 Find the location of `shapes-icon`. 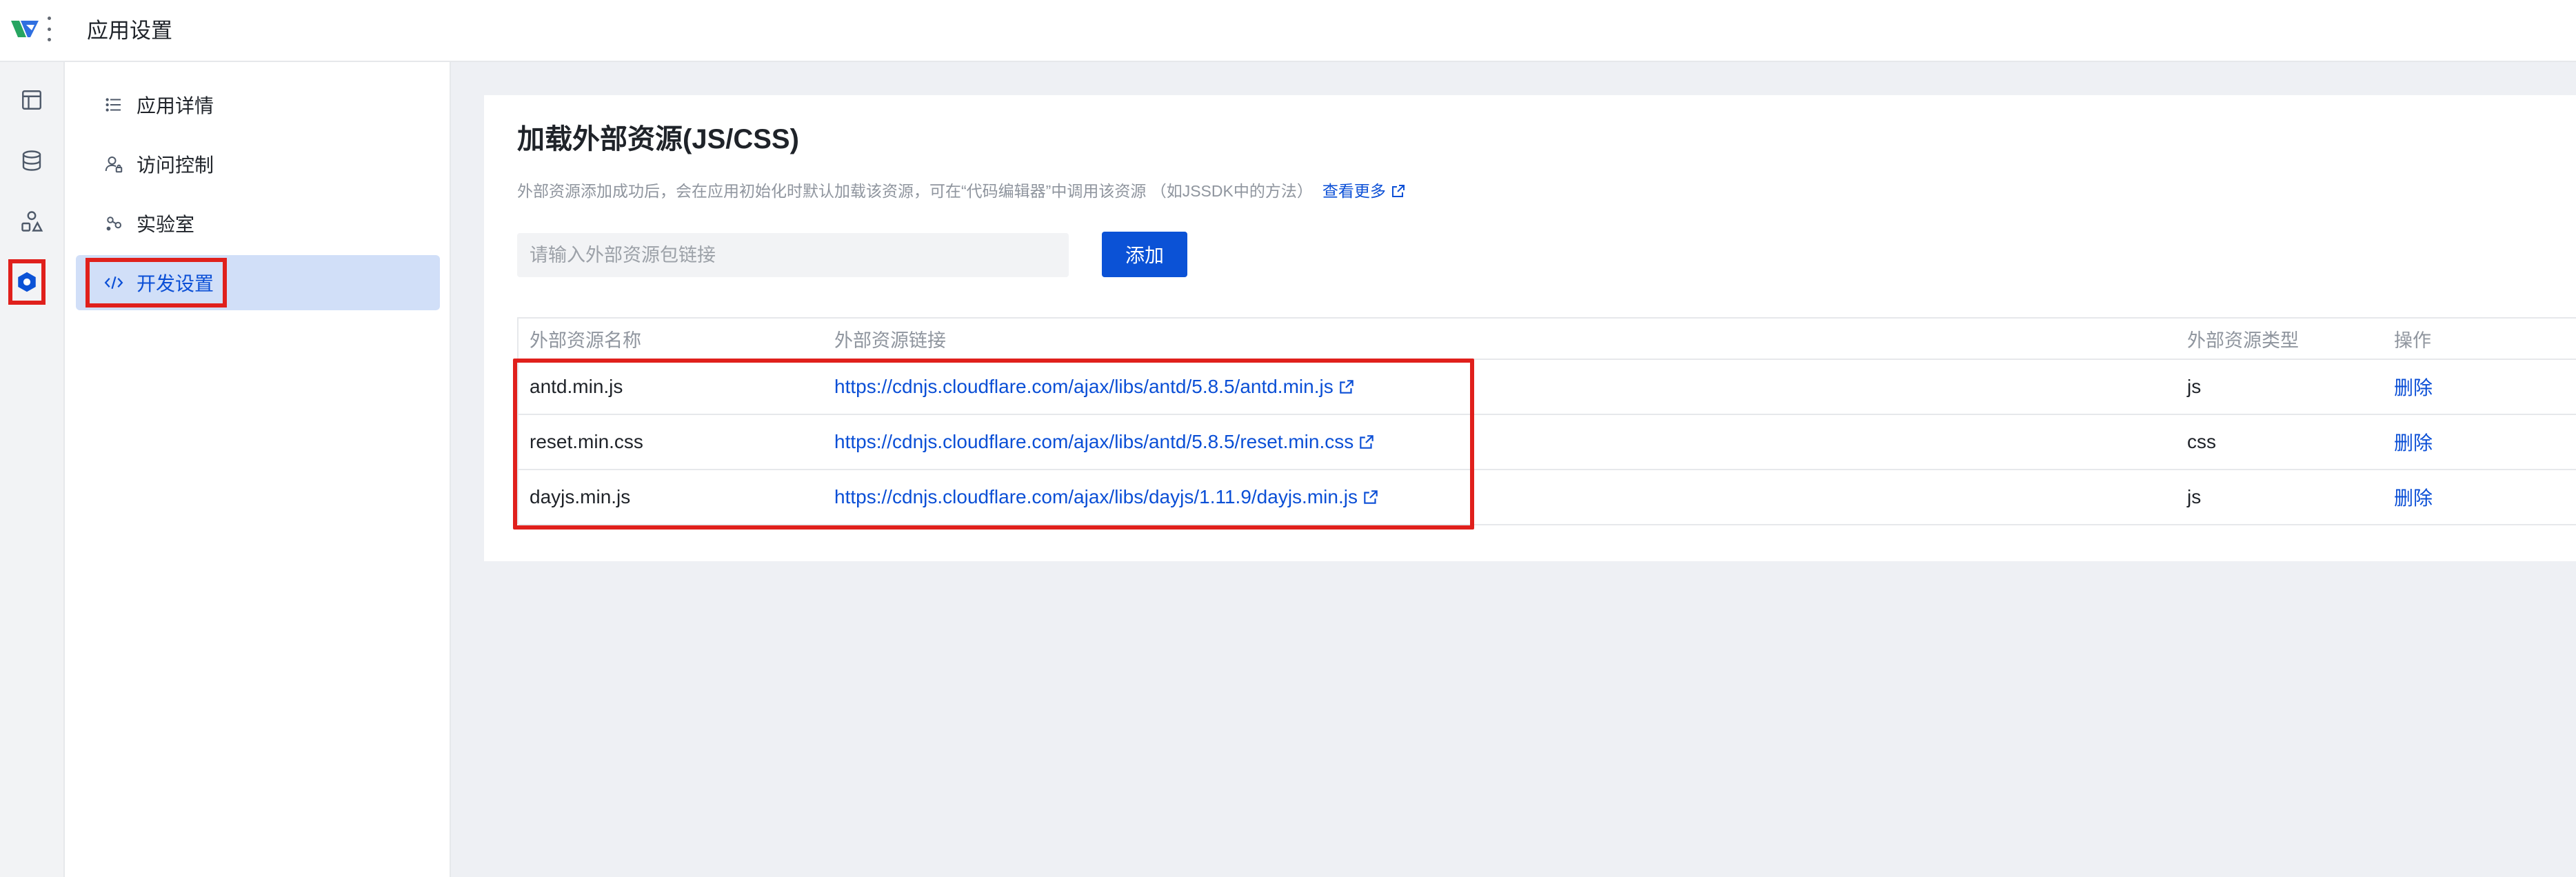

shapes-icon is located at coordinates (31, 222).